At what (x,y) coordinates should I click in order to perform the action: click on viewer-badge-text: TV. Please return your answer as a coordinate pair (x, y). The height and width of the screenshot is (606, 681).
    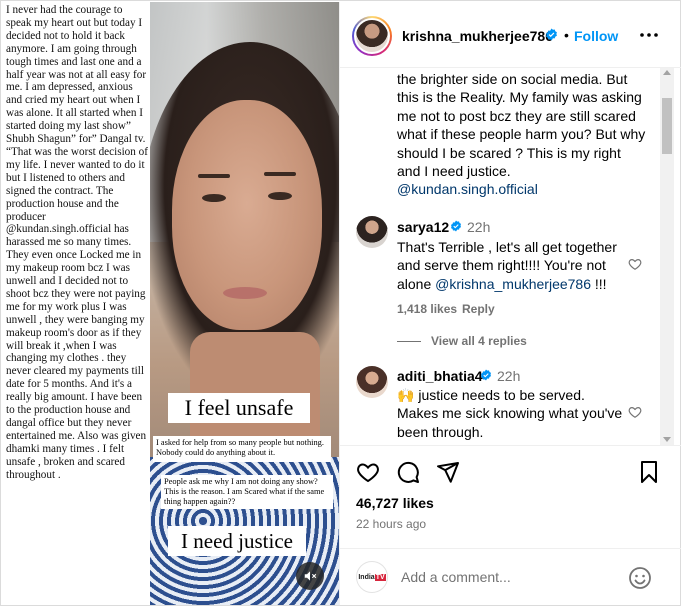
    Looking at the image, I should click on (380, 577).